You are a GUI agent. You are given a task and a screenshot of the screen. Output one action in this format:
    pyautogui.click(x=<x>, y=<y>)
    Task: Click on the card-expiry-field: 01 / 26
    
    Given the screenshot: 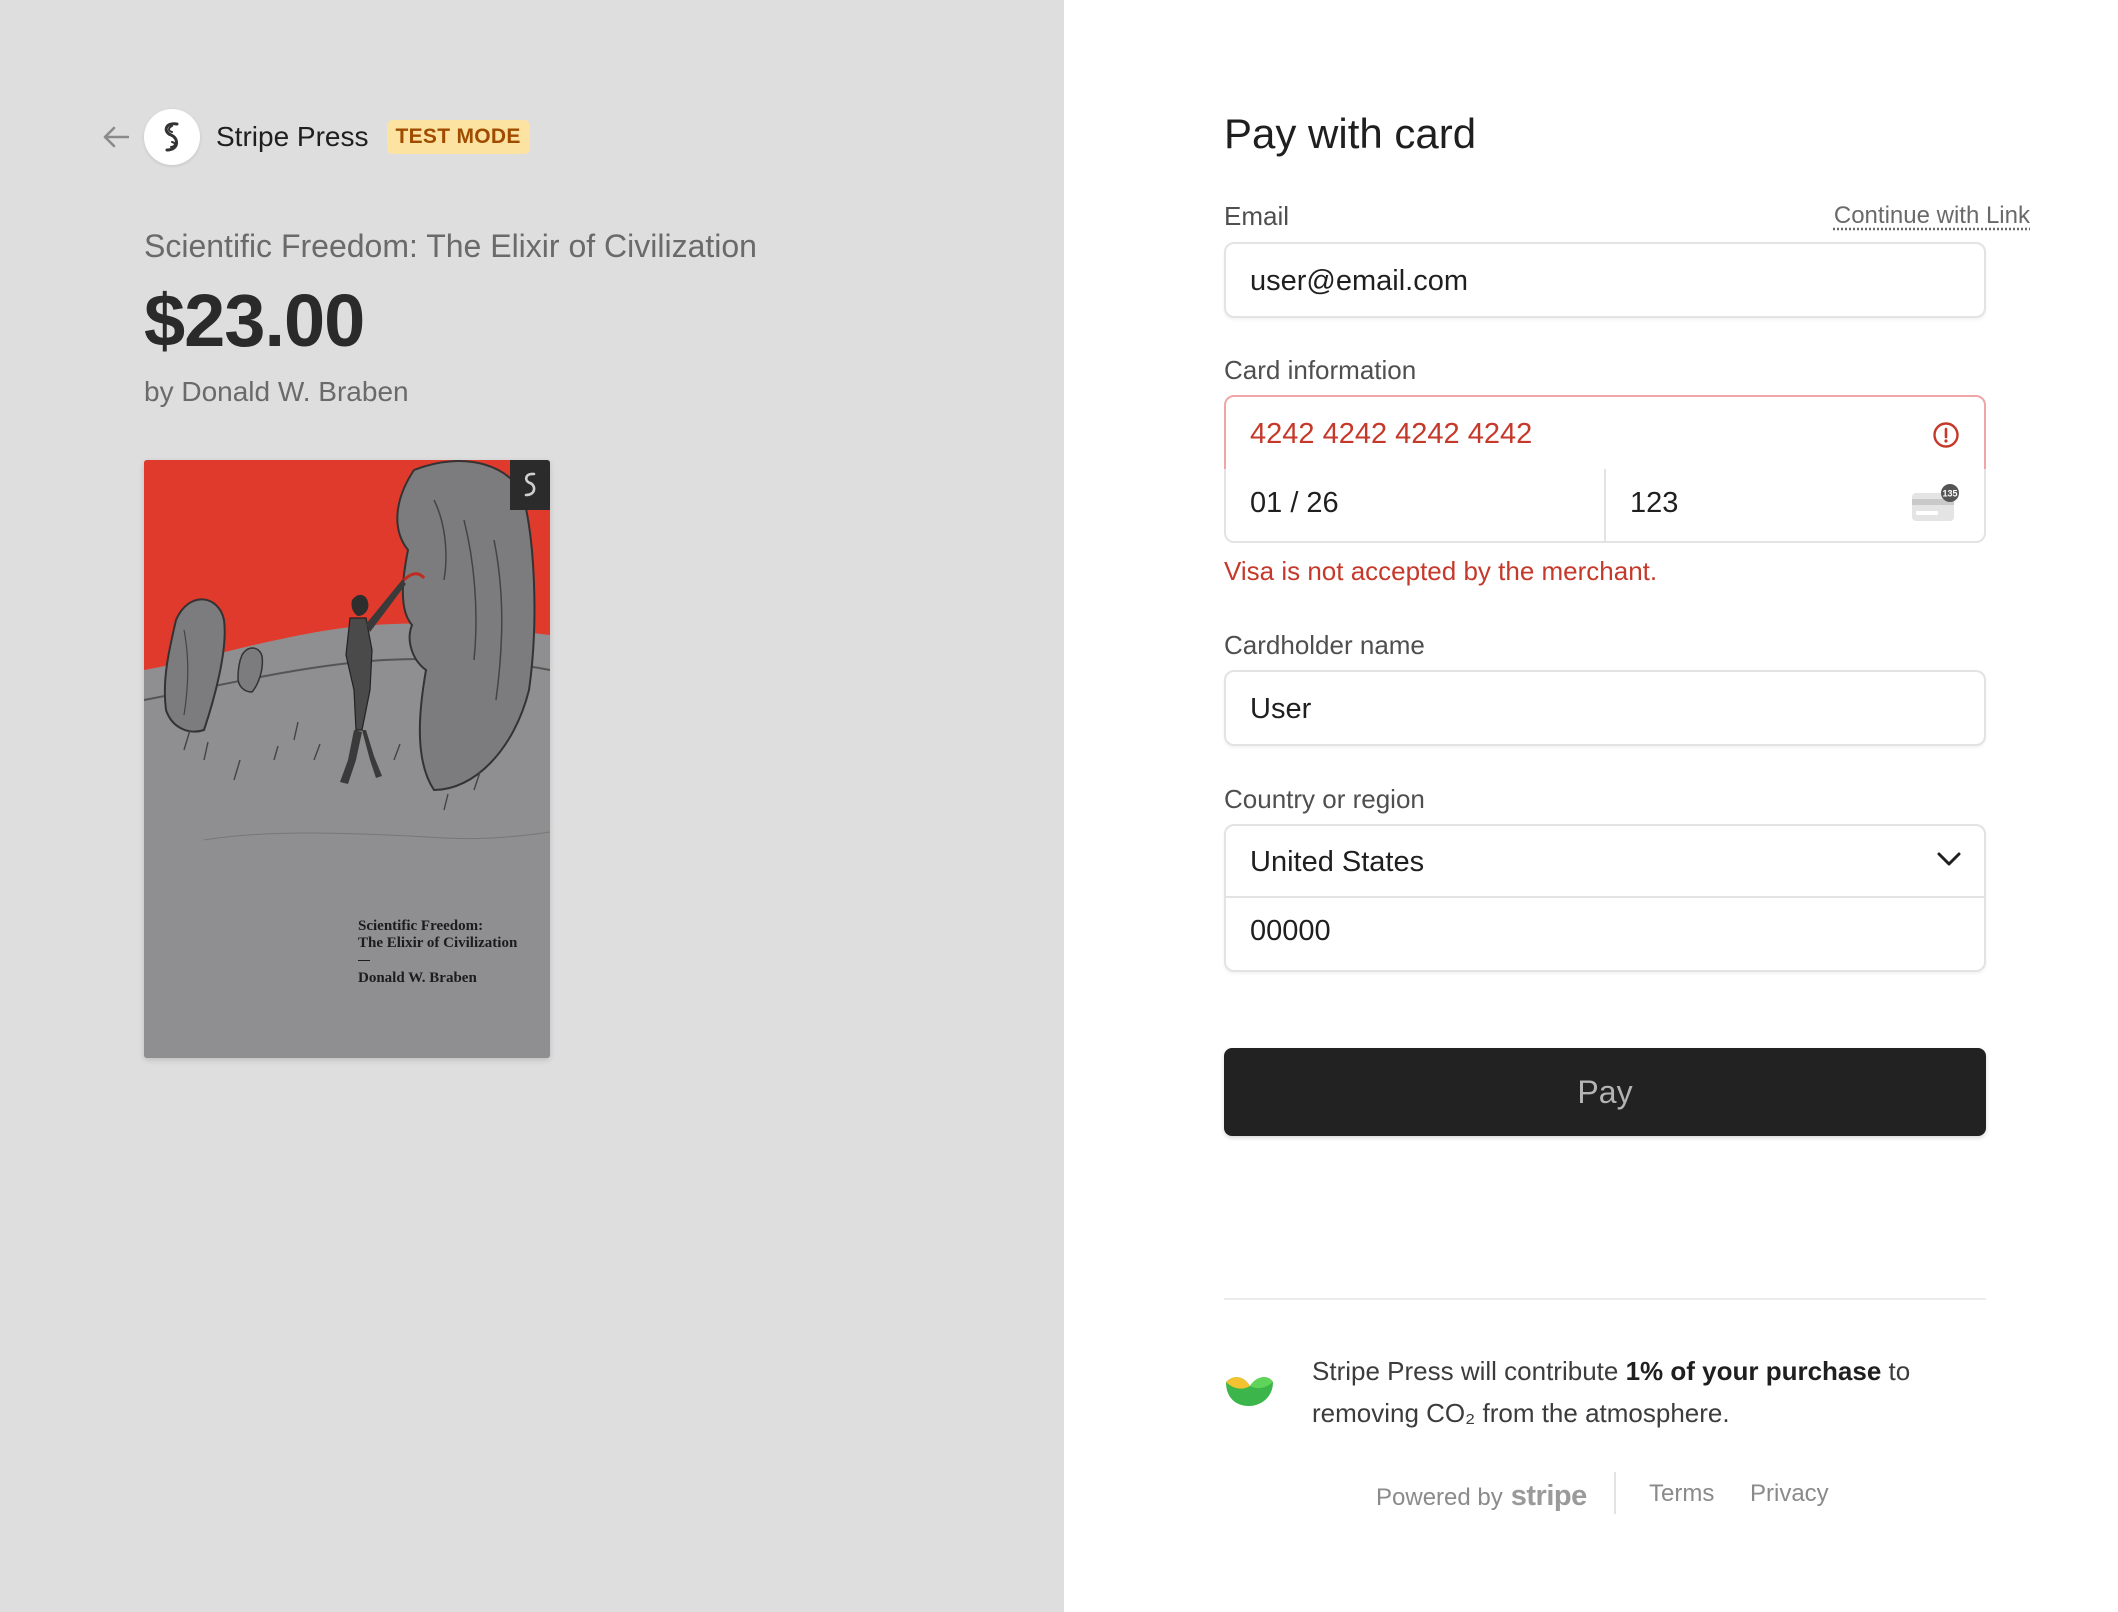 What is the action you would take?
    pyautogui.click(x=1415, y=506)
    